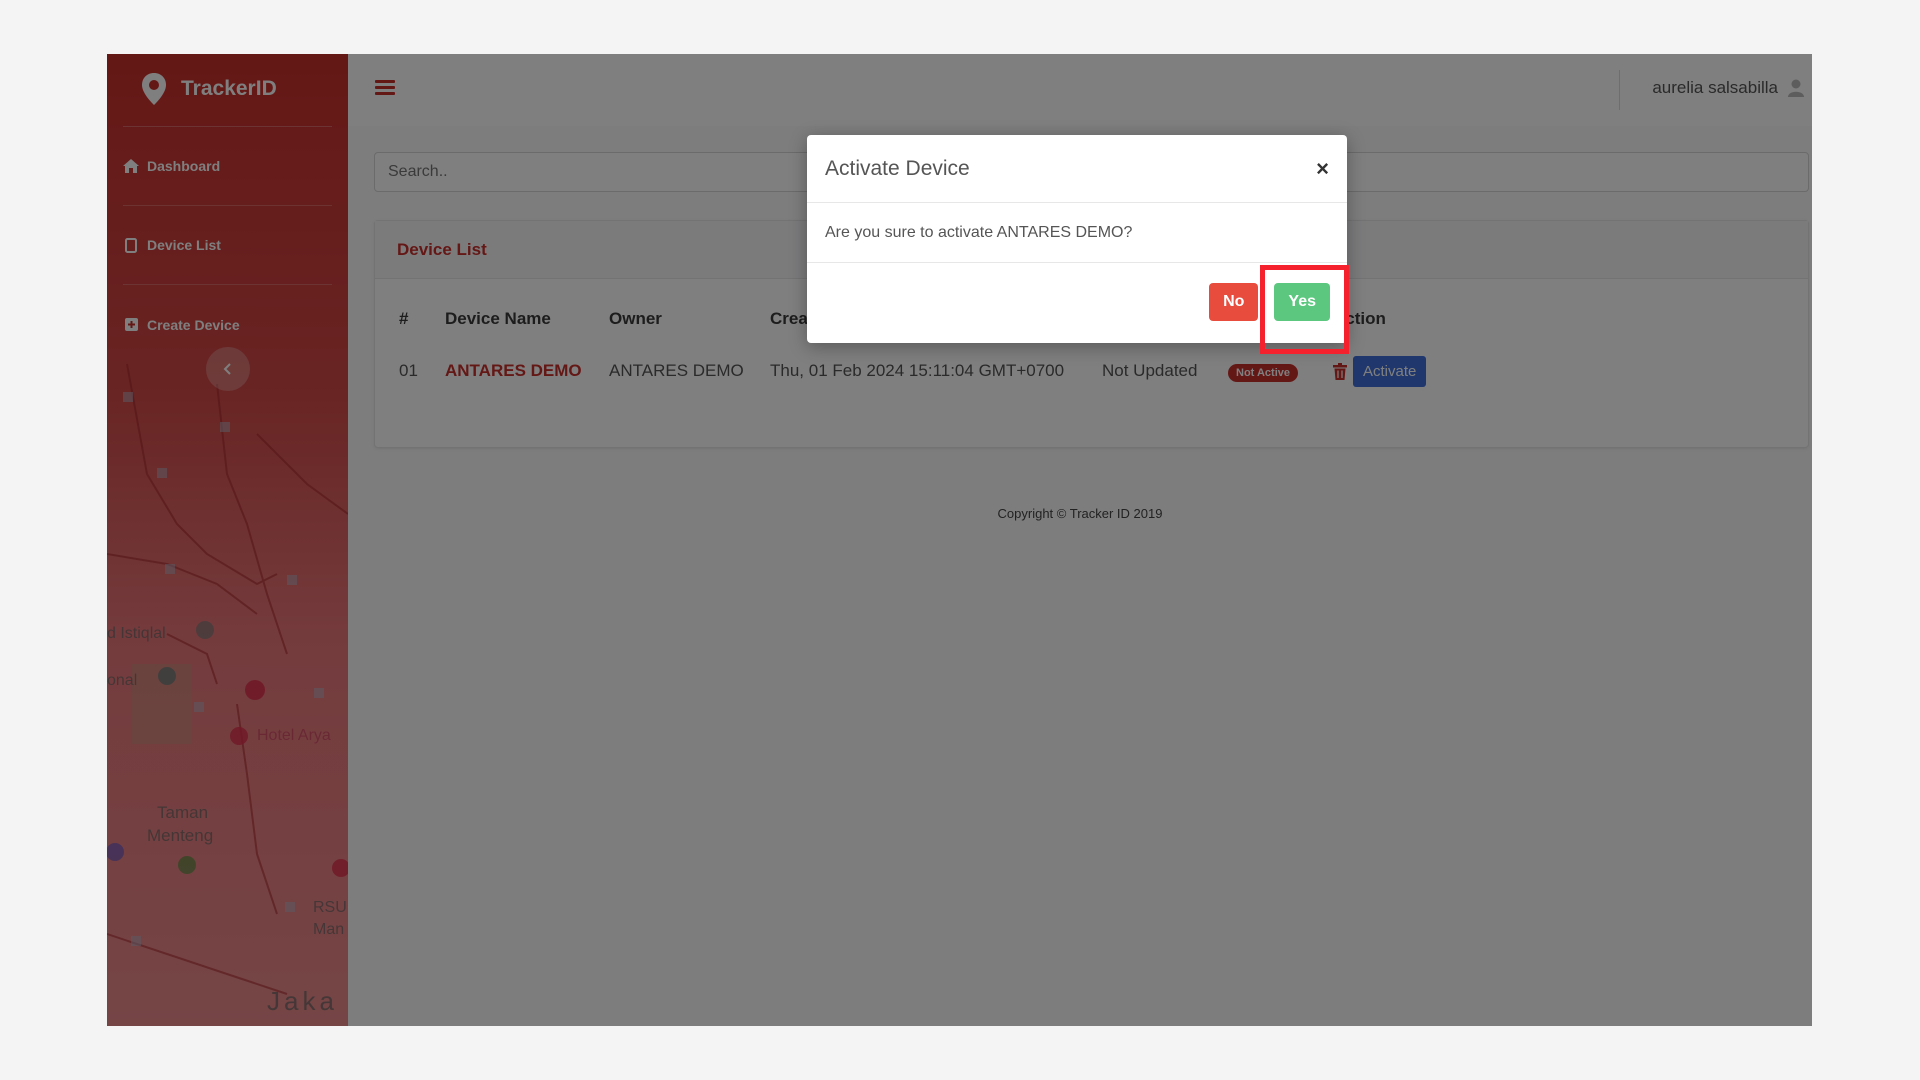 The height and width of the screenshot is (1080, 1920). Describe the element at coordinates (1077, 233) in the screenshot. I see `modal-message: Are you sure to activate ANTARES DEMO?` at that location.